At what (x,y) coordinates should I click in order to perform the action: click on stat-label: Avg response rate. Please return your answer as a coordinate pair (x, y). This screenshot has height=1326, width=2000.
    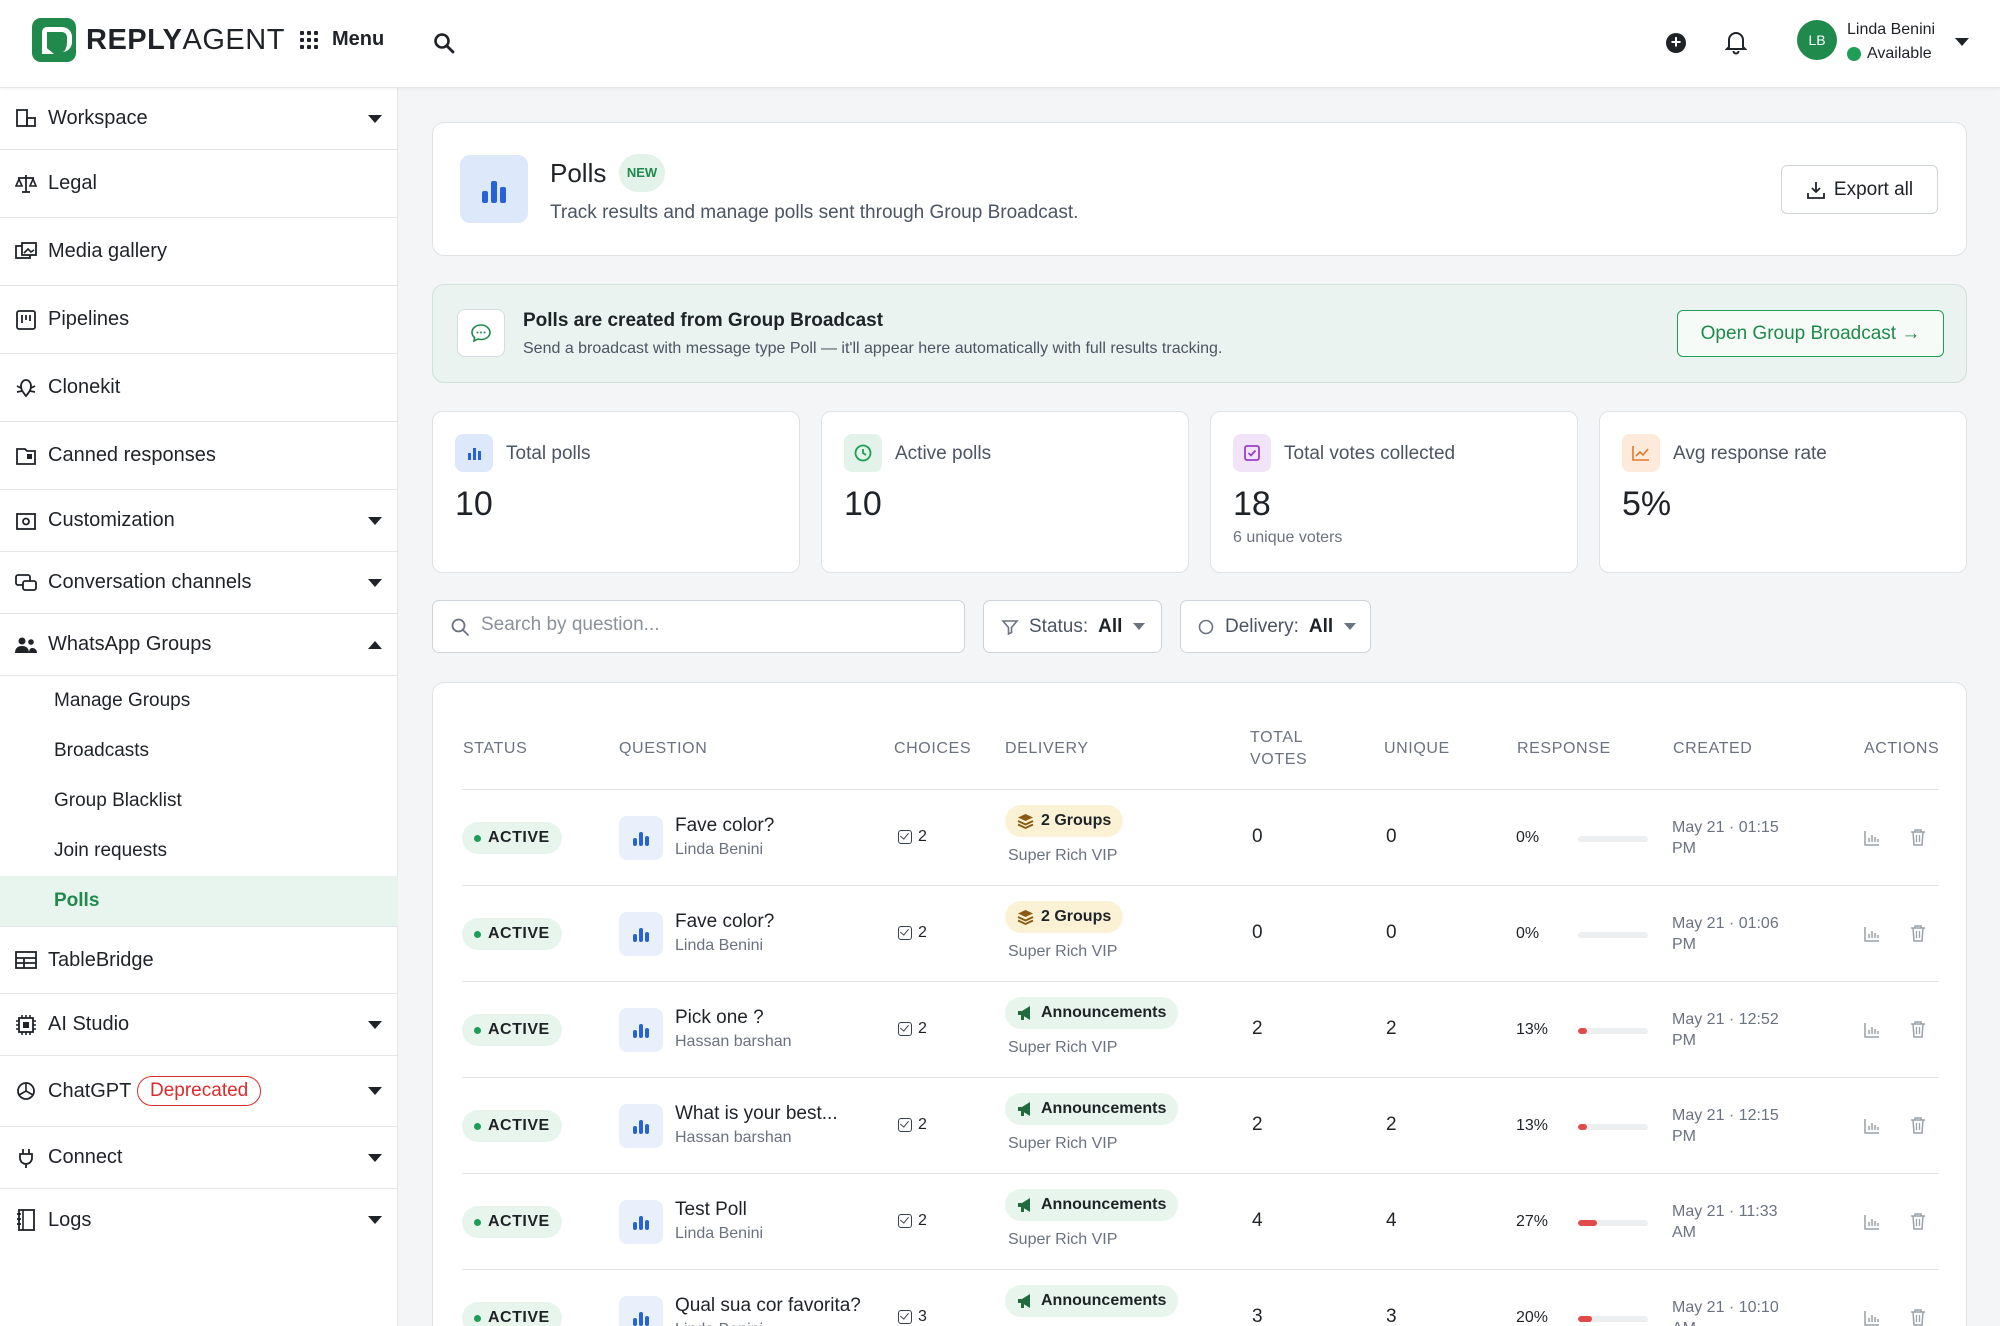
    Looking at the image, I should click on (1750, 453).